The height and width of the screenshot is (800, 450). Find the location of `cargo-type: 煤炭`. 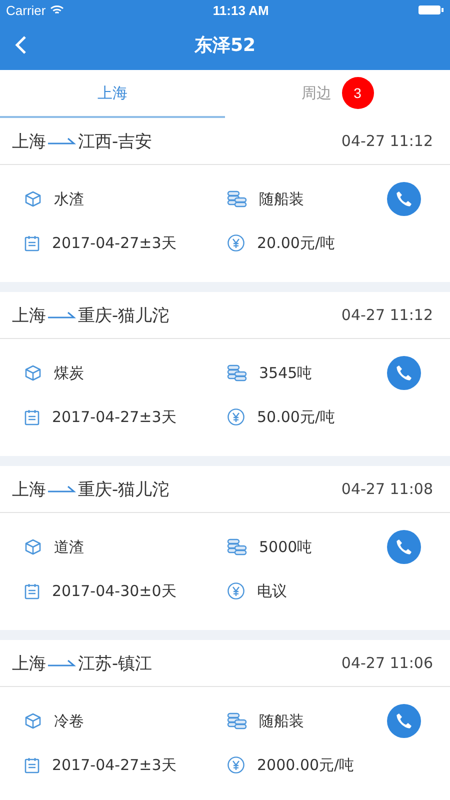

cargo-type: 煤炭 is located at coordinates (69, 373).